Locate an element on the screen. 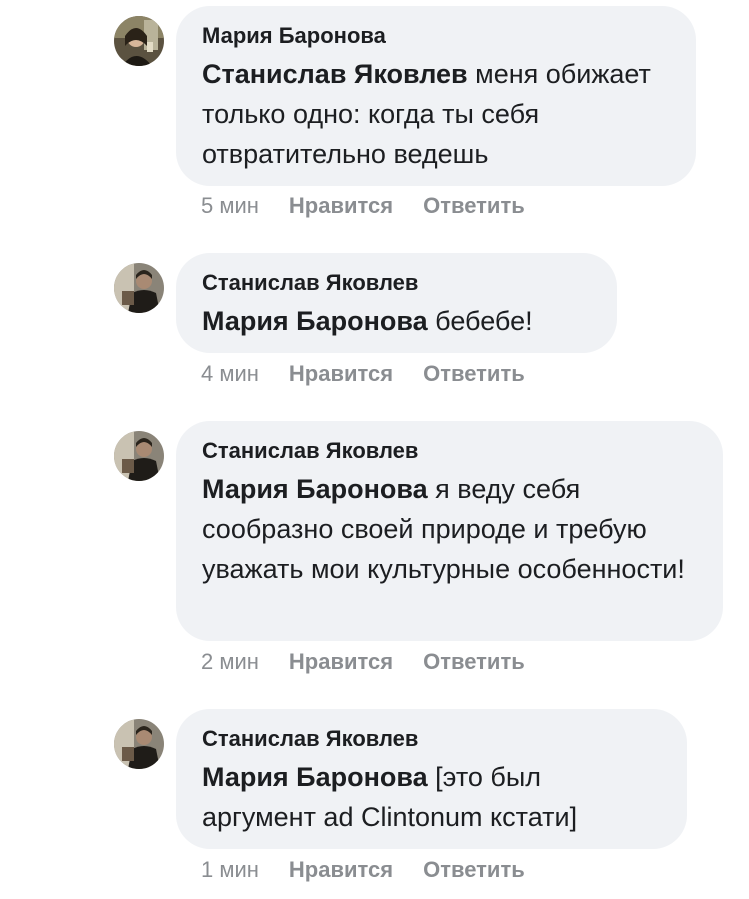 Image resolution: width=749 pixels, height=899 pixels. comment-time: 4 мин is located at coordinates (230, 373).